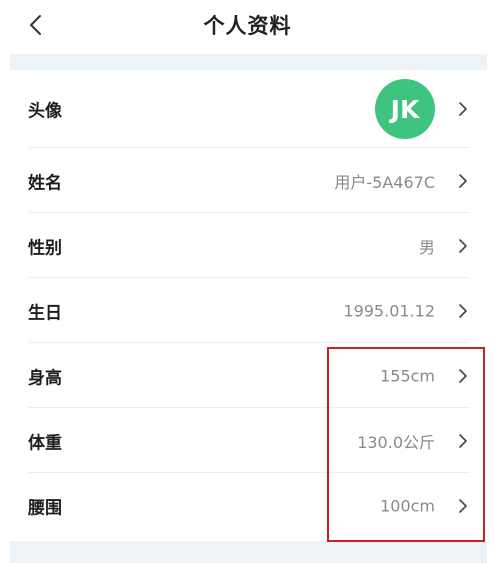 The width and height of the screenshot is (495, 563). I want to click on row-name: 姓名 用户-5A467C, so click(248, 180).